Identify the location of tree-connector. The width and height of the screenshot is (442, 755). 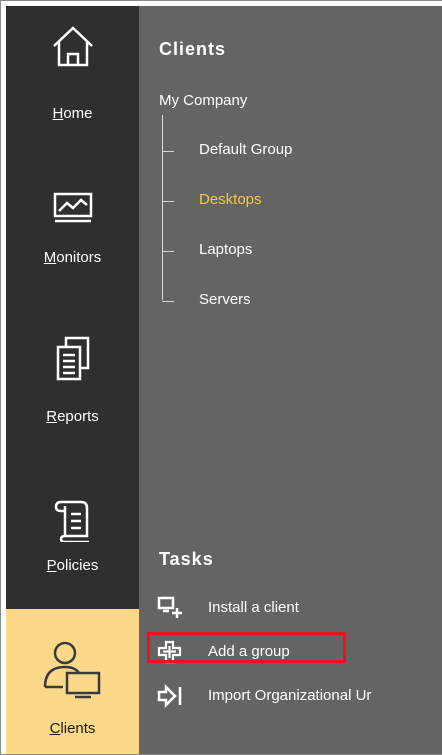
(162, 207).